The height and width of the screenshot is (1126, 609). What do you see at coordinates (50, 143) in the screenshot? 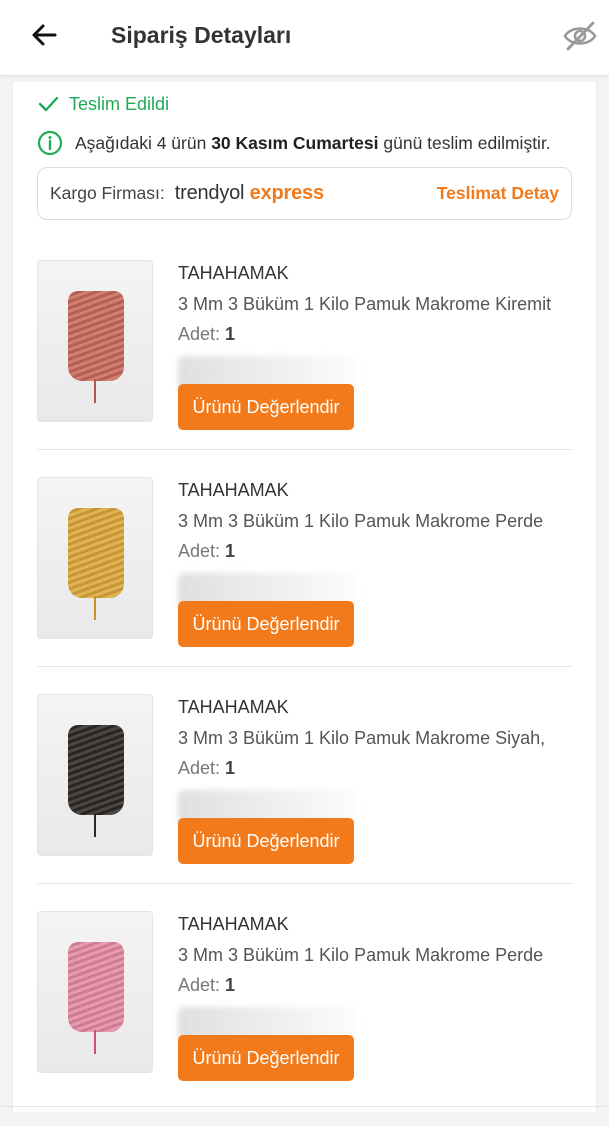
I see `info-circle-icon` at bounding box center [50, 143].